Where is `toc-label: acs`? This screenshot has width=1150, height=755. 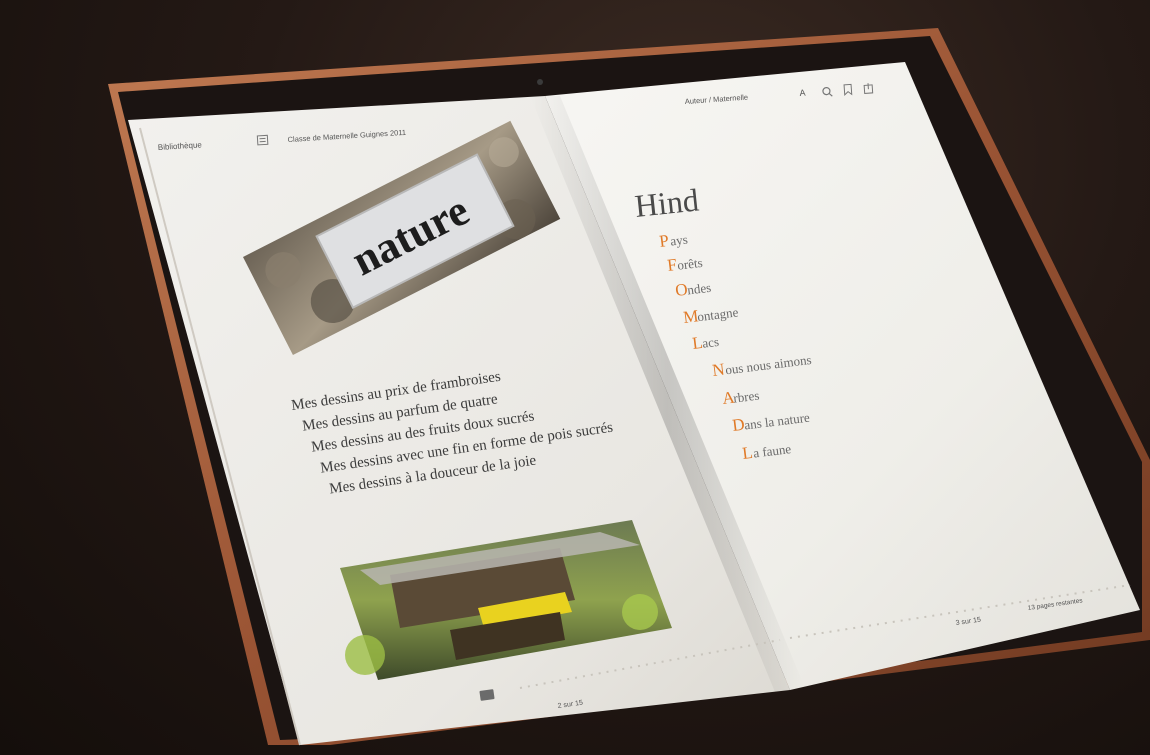
toc-label: acs is located at coordinates (710, 342).